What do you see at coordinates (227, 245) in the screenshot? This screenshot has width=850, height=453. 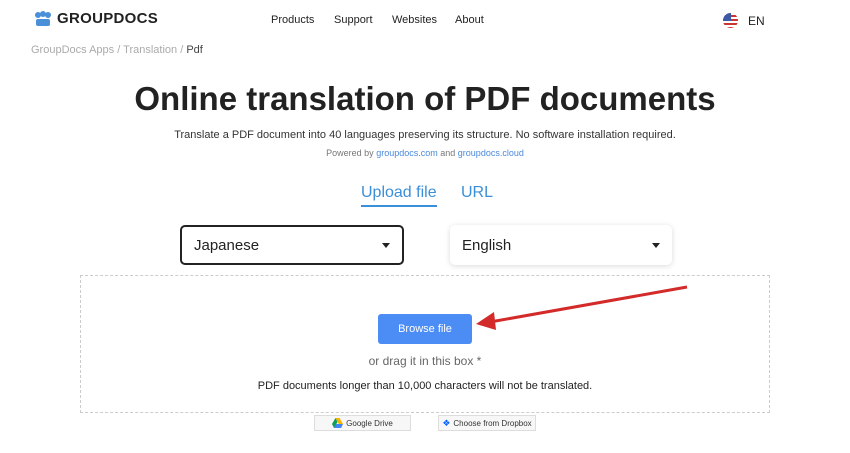 I see `source-language-value: Japanese` at bounding box center [227, 245].